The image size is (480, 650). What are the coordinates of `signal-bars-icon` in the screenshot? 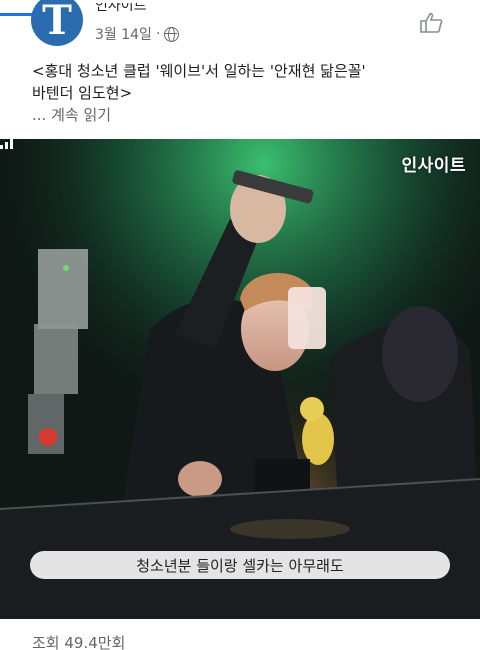 It's located at (7, 144).